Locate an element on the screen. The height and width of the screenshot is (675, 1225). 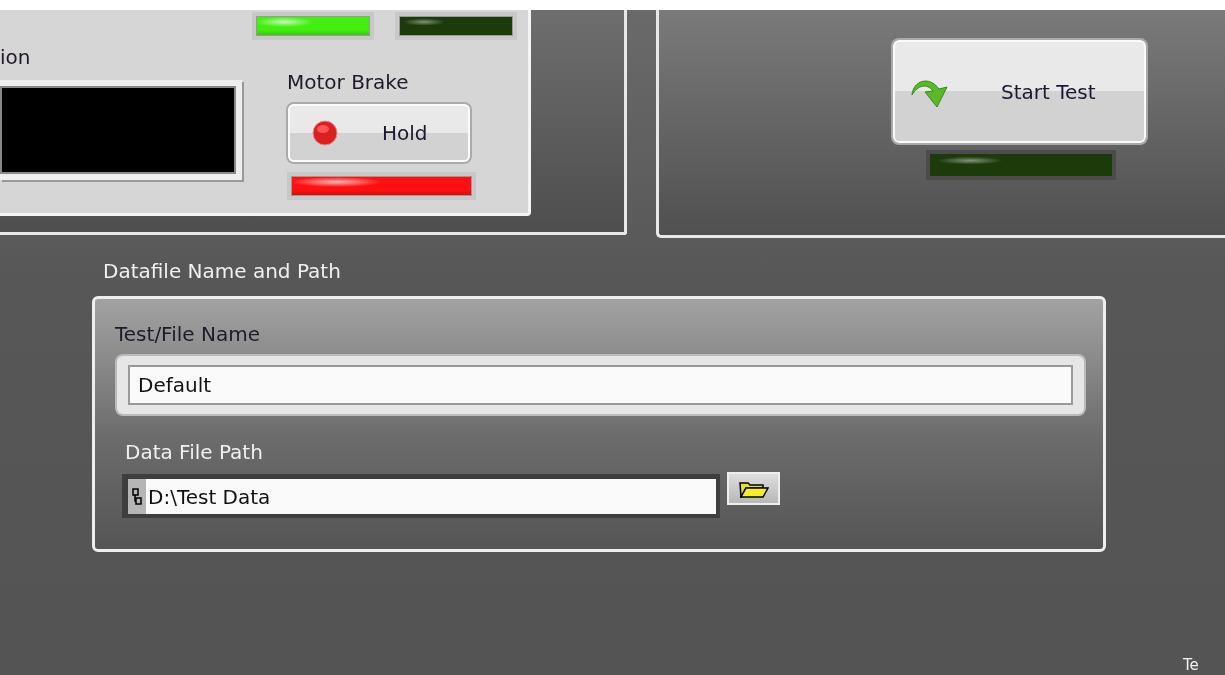
start-test-button: Start Test is located at coordinates (1019, 91).